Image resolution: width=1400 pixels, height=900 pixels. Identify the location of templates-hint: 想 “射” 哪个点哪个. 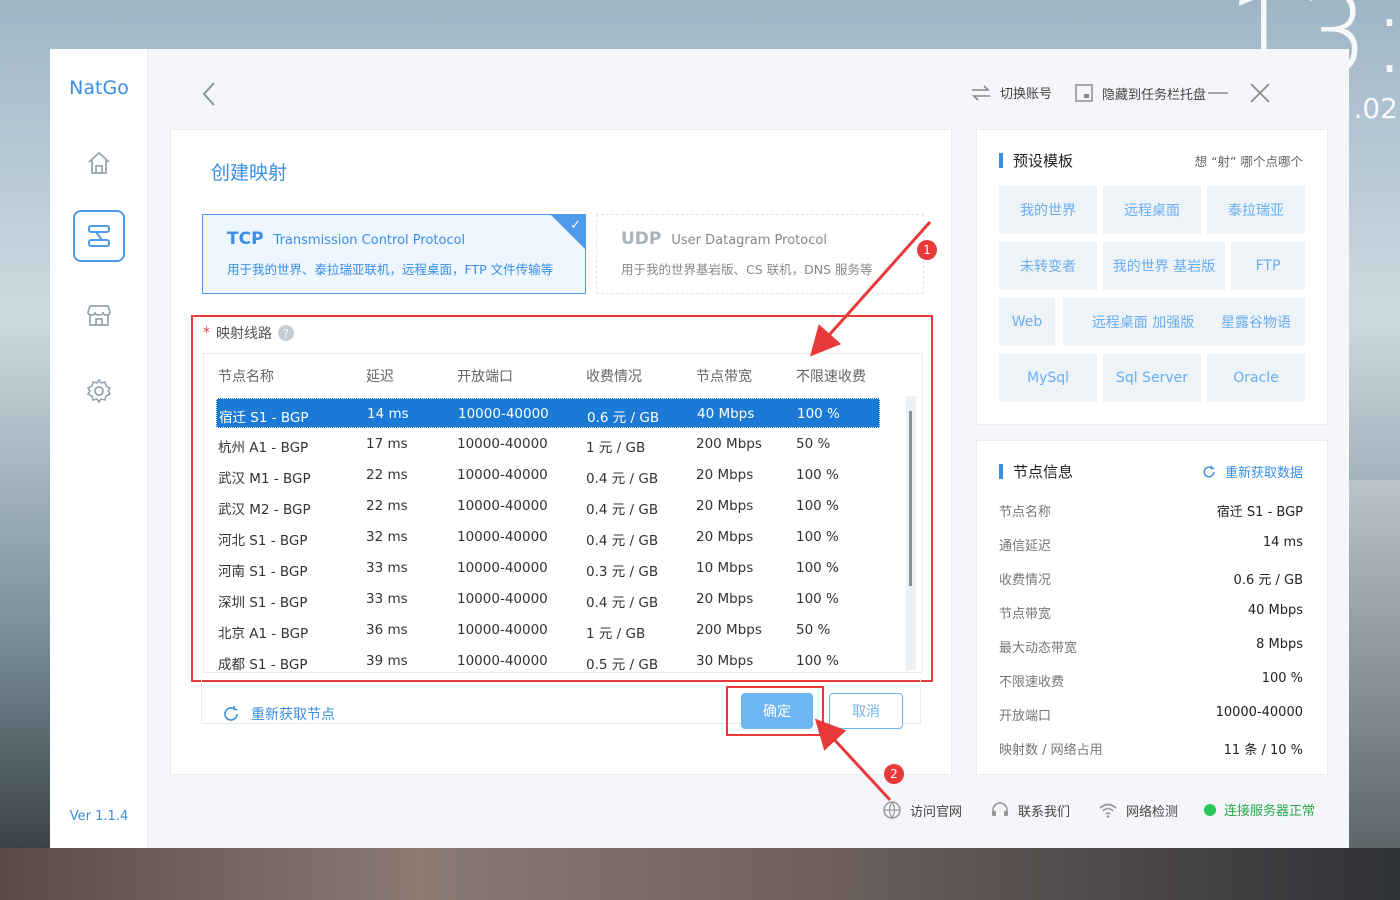
(1248, 161).